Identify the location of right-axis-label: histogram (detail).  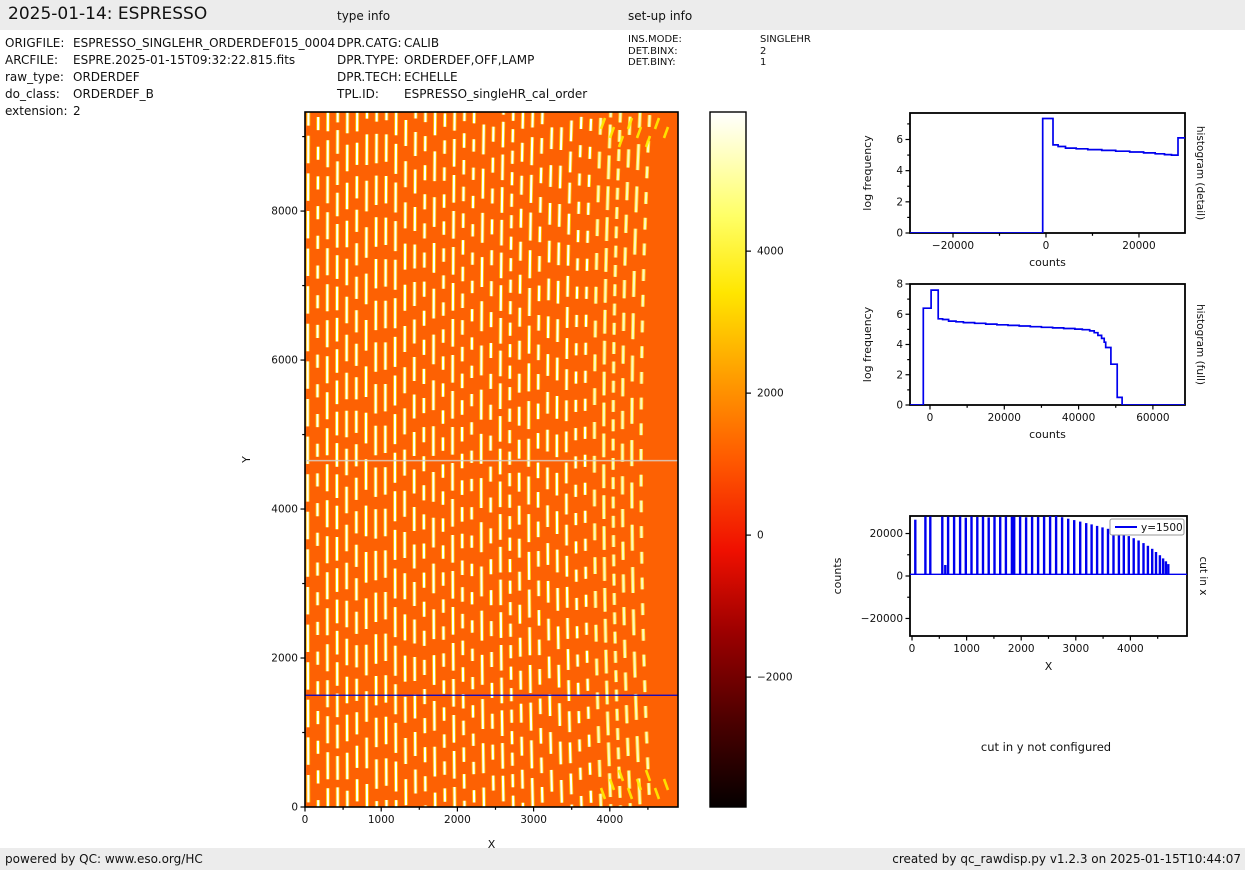
(1200, 173).